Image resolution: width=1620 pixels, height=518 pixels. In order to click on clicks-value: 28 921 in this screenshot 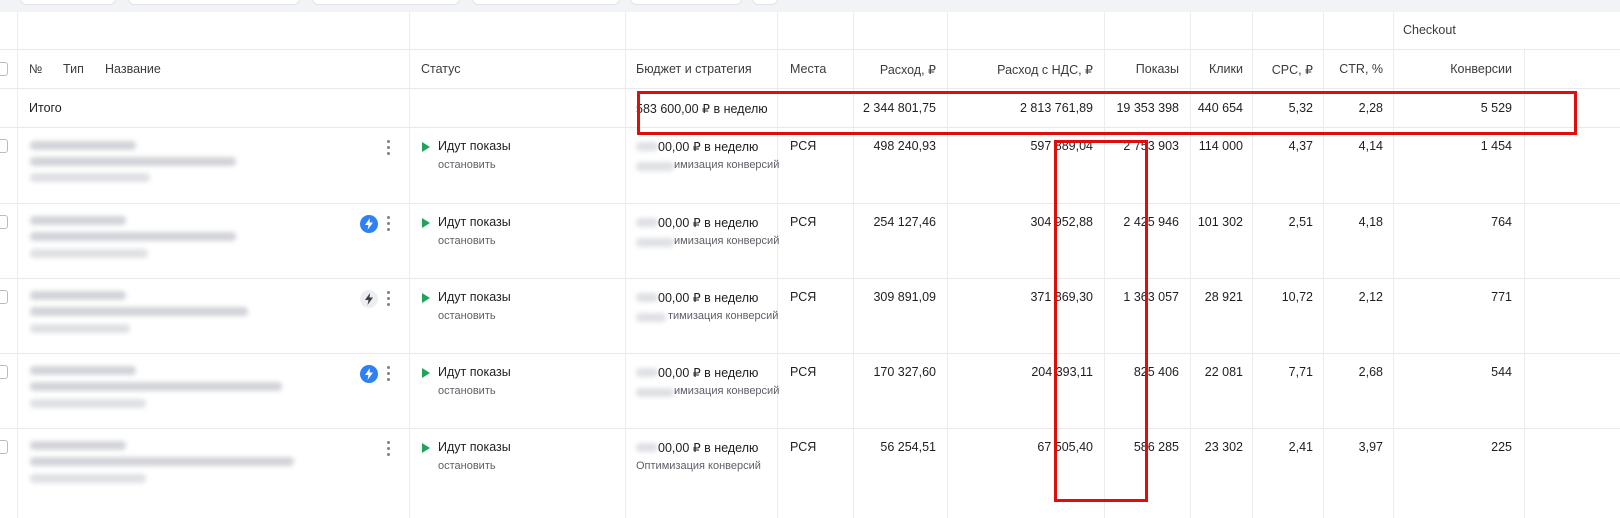, I will do `click(1223, 297)`.